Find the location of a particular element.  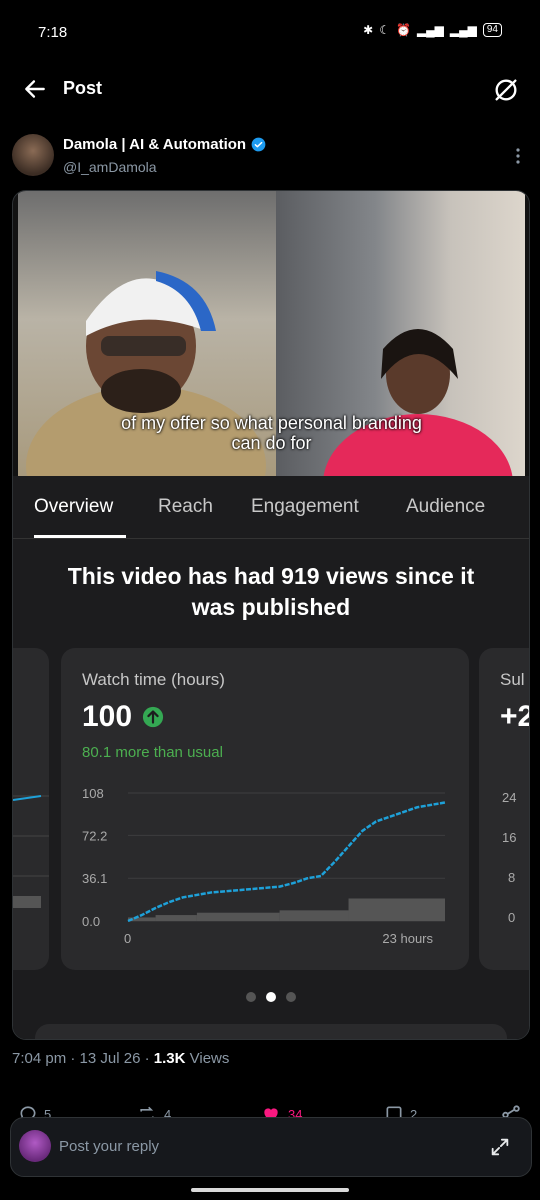

views-label: Views is located at coordinates (209, 1058).